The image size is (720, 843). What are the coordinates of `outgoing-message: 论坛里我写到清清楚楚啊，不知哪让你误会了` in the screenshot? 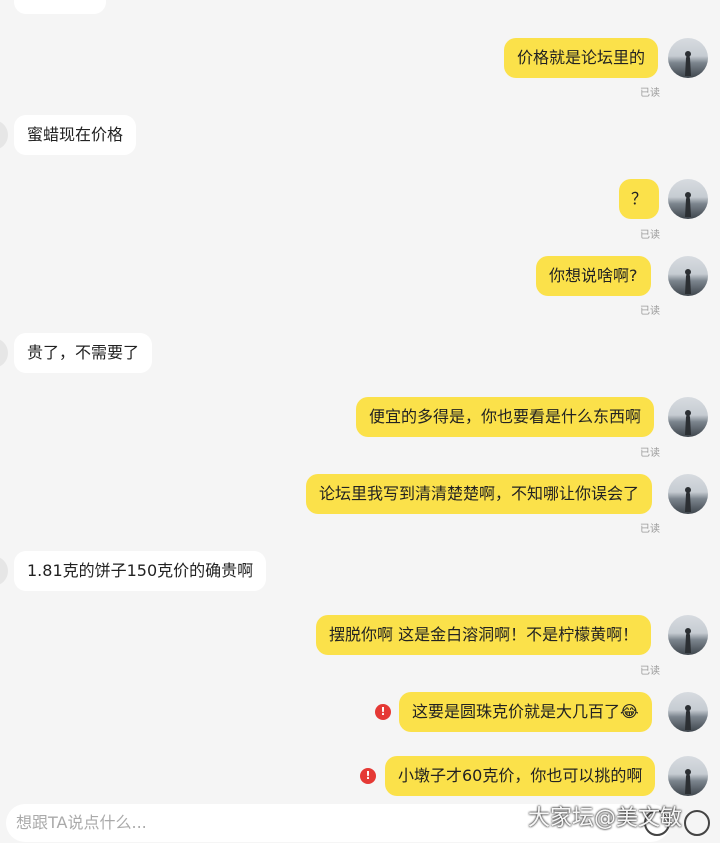 It's located at (479, 494).